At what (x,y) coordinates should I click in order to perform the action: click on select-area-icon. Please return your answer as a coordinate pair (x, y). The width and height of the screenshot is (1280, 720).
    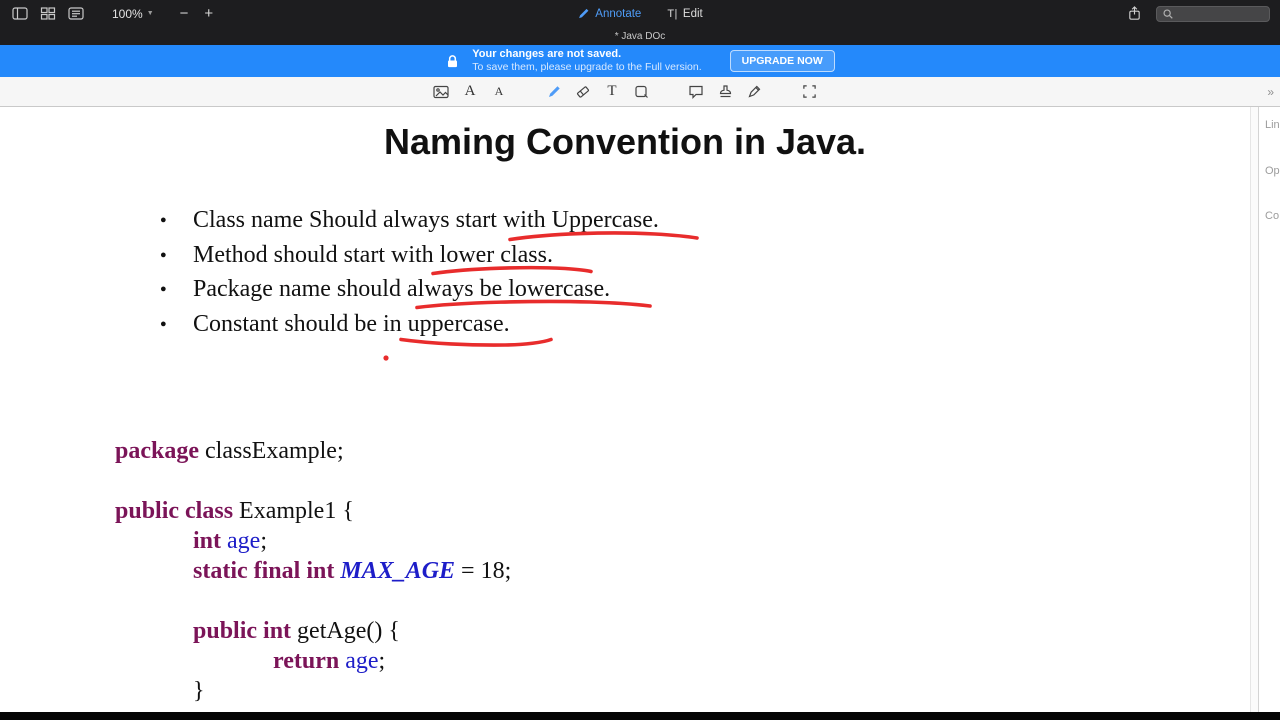
    Looking at the image, I should click on (809, 92).